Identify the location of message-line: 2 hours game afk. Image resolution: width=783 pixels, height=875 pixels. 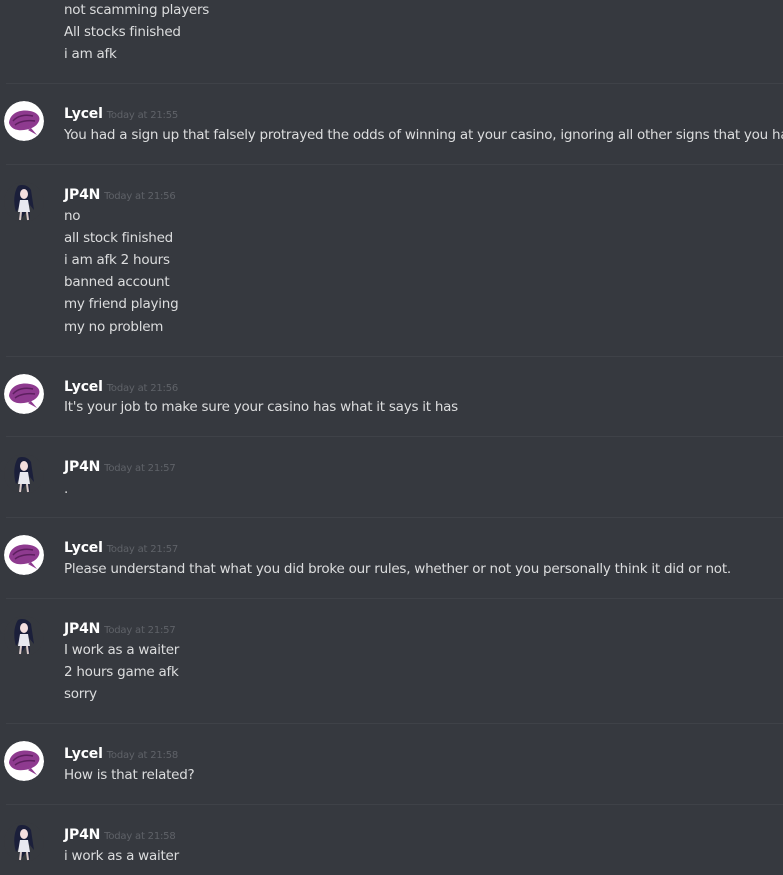
(121, 672).